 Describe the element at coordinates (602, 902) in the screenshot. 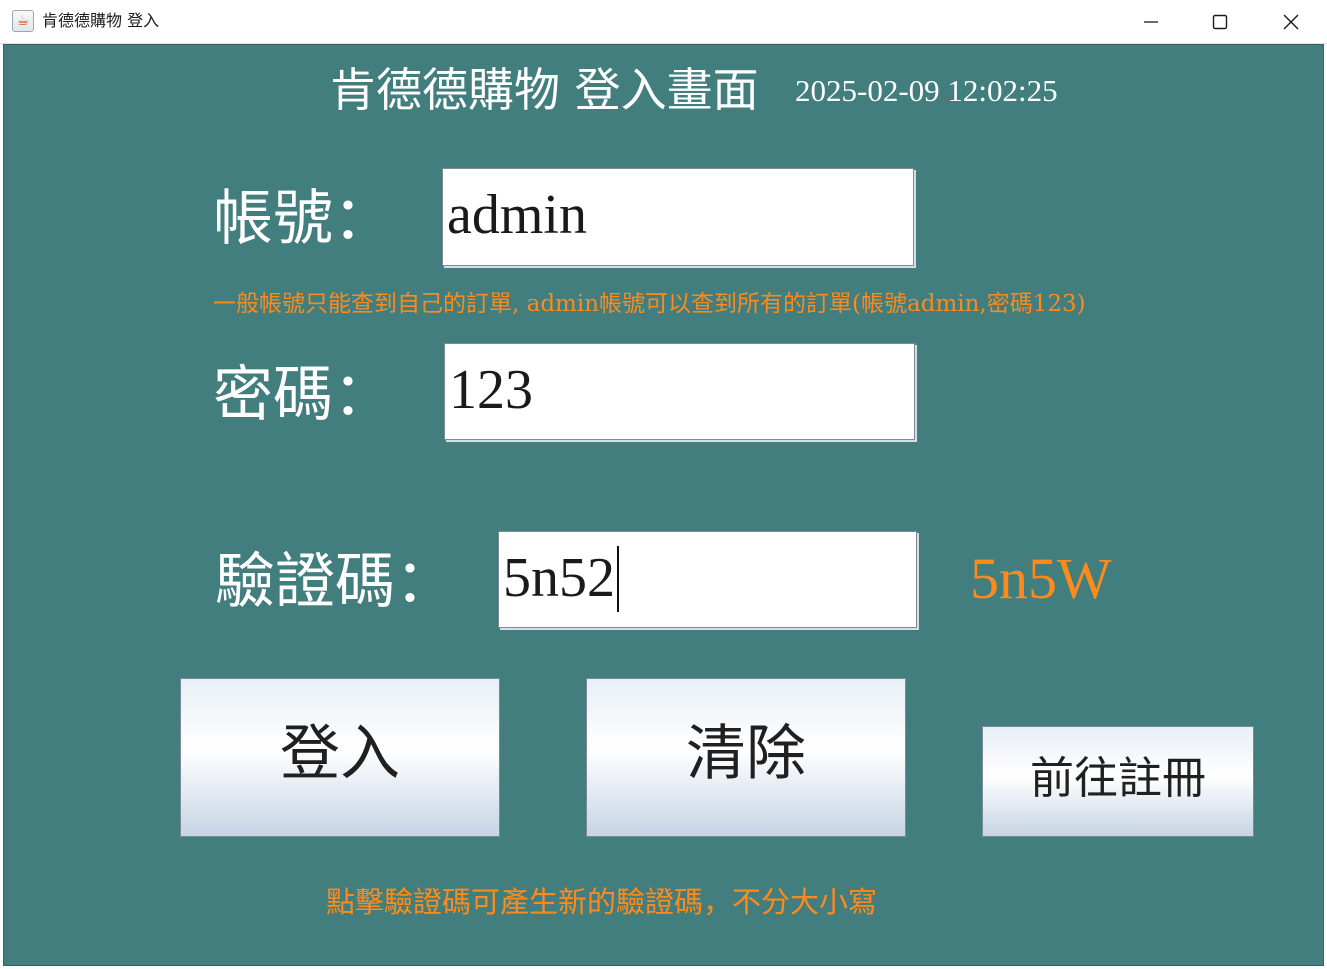

I see `captcha-hint: 點擊驗證碼可產生新的驗證碼，不分大小寫` at that location.